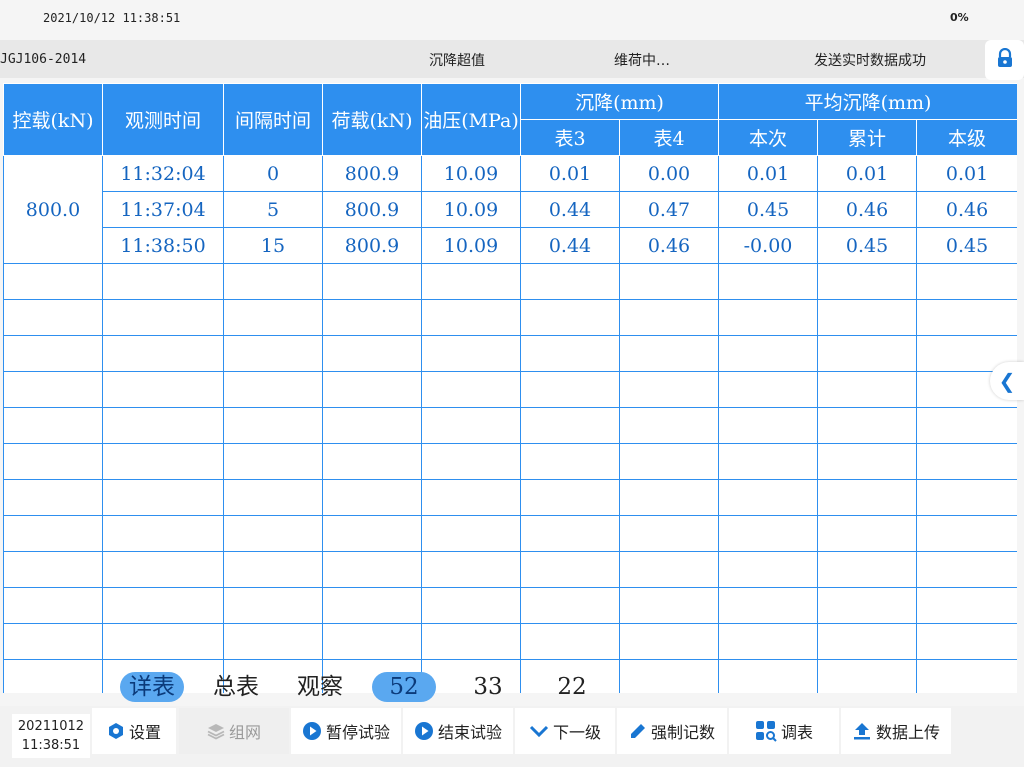  Describe the element at coordinates (404, 687) in the screenshot. I see `tab-52: 52` at that location.